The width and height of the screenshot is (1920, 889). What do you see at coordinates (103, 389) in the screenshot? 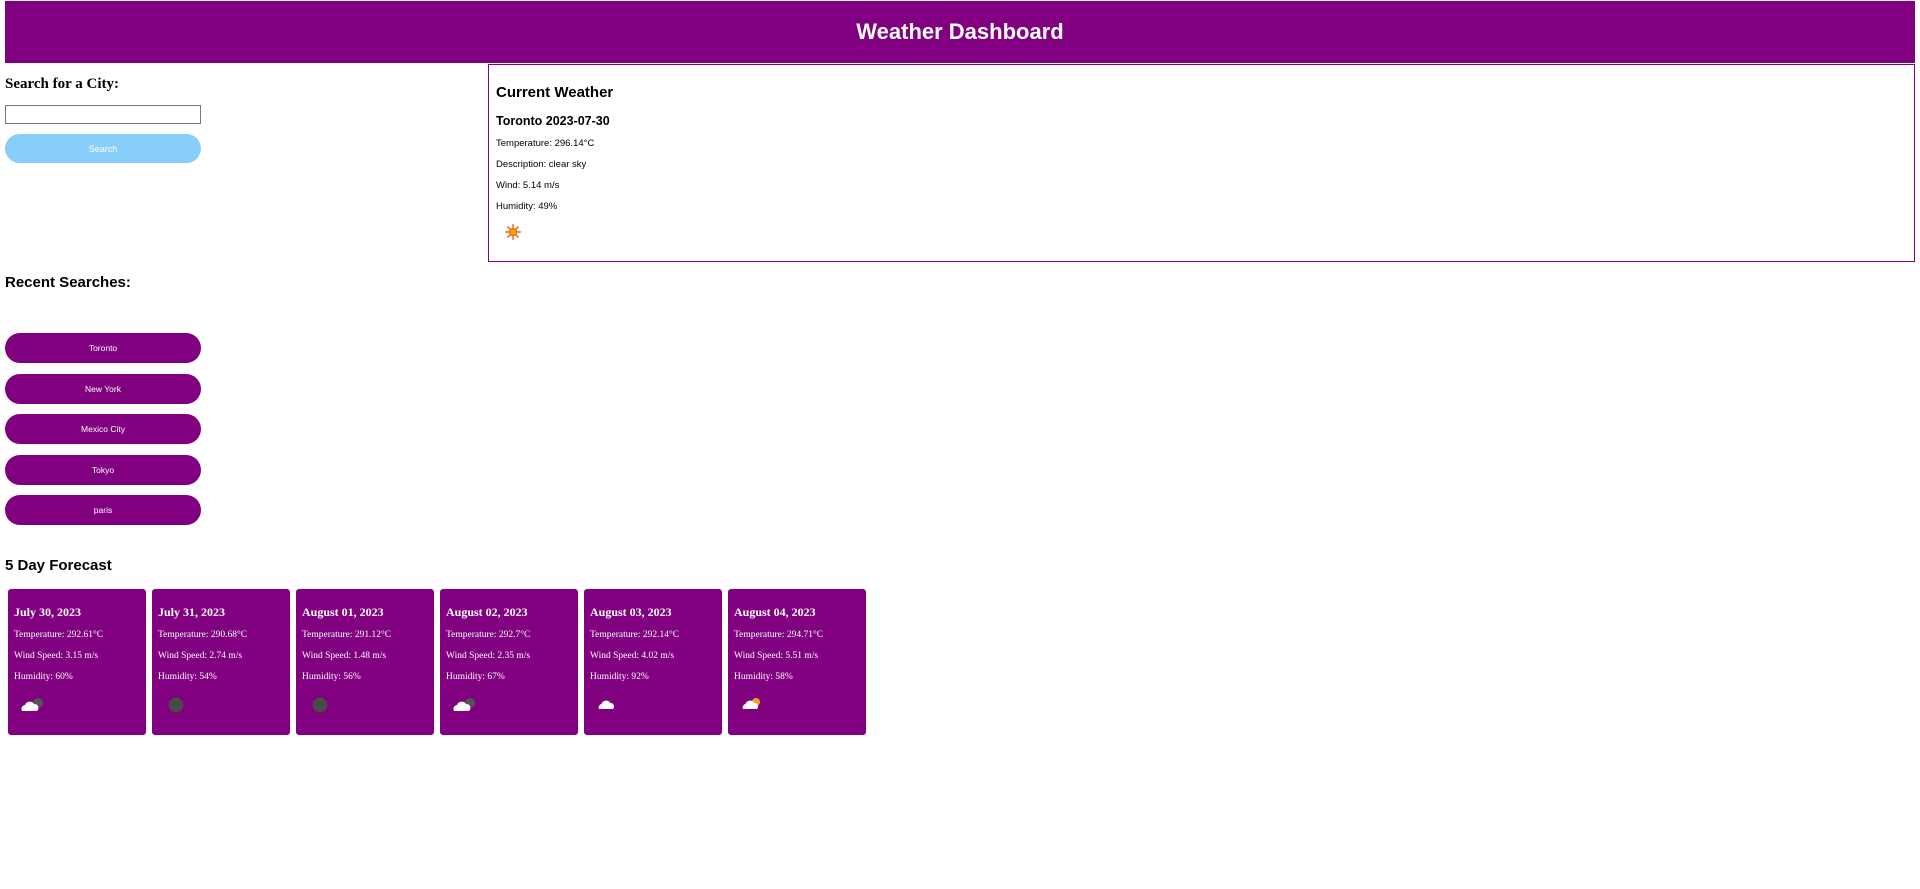
I see `recent-search-button: New York` at bounding box center [103, 389].